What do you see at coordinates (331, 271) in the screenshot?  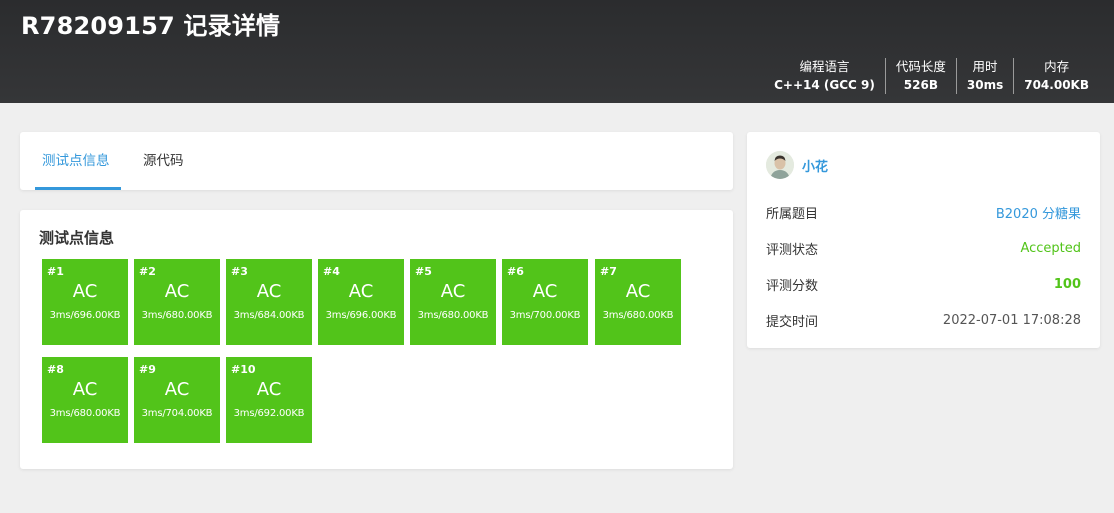 I see `test-case-id: #4` at bounding box center [331, 271].